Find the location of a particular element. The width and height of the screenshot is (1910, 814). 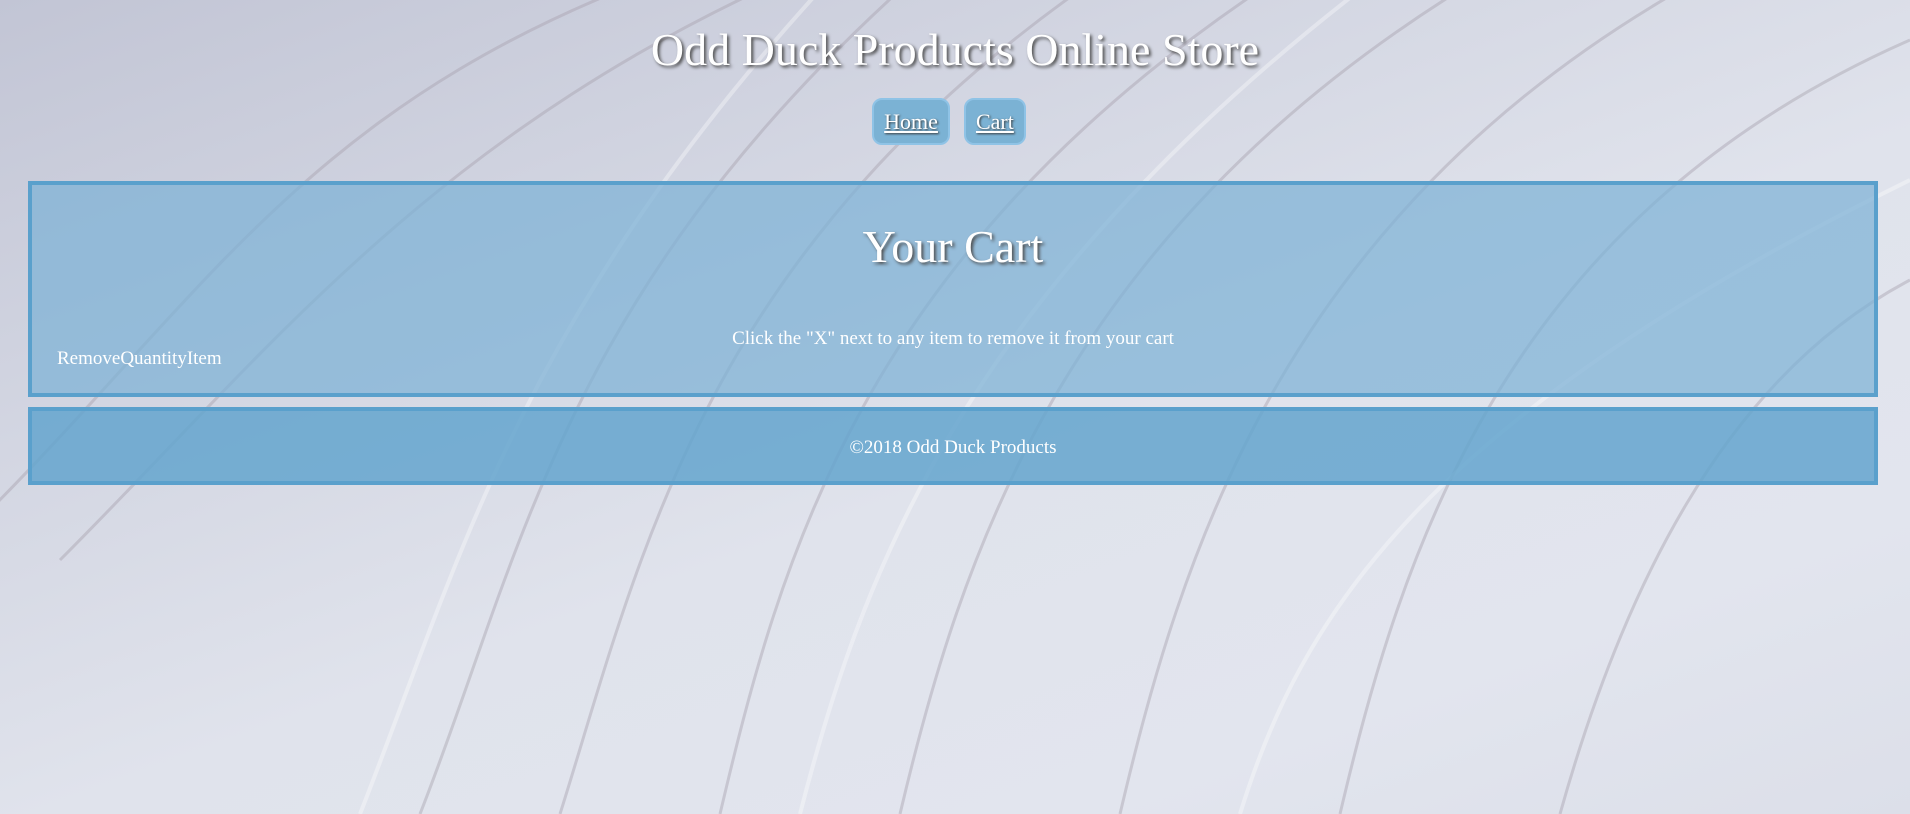

copyright-text: ©2018 Odd Duck Products is located at coordinates (953, 447).